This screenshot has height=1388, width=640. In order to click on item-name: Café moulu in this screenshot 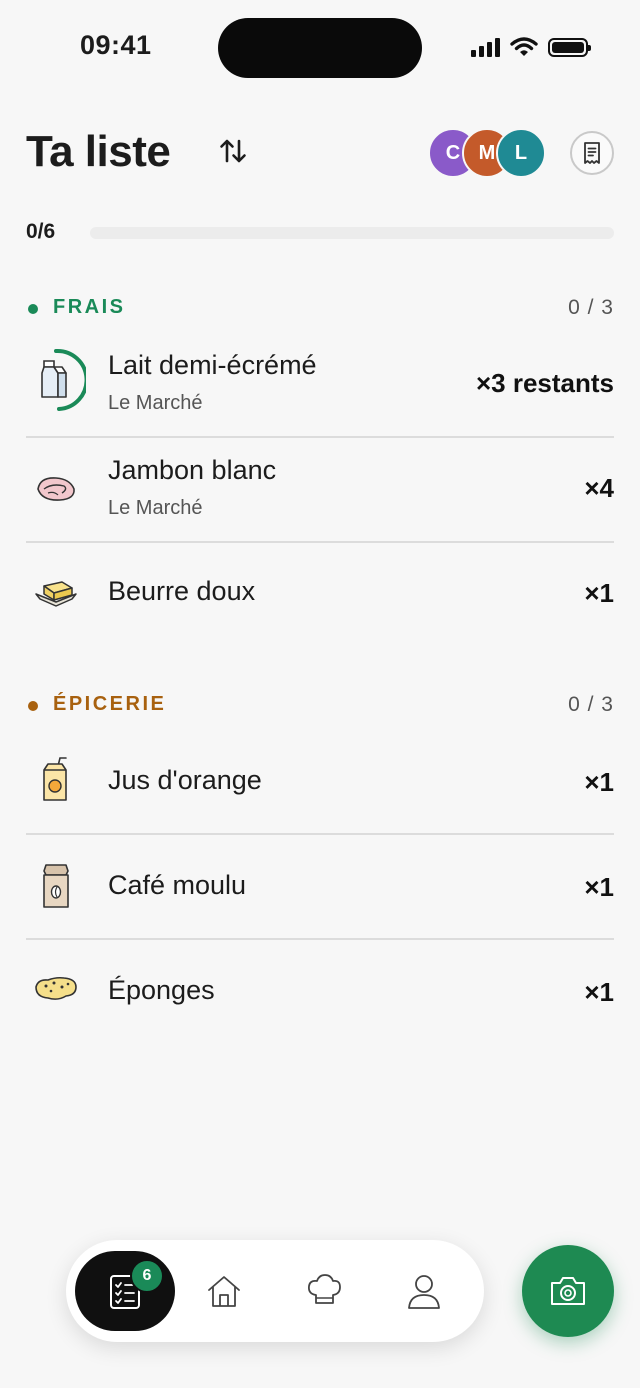, I will do `click(177, 885)`.